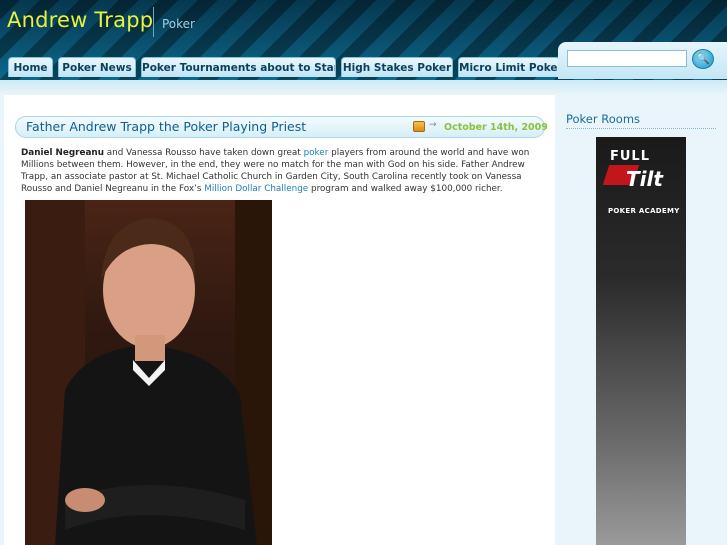  Describe the element at coordinates (238, 67) in the screenshot. I see `nav-poker-tournaments: Poker Tournaments about to Start` at that location.